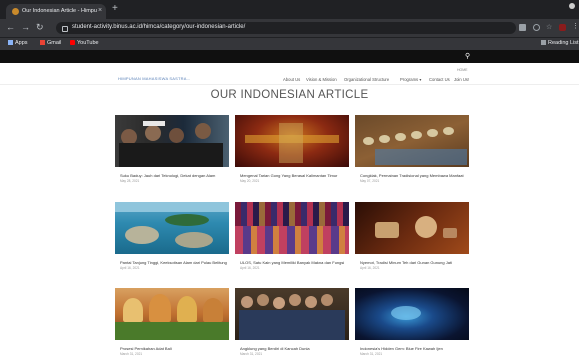  I want to click on nav-vision-mission: Vision & Mission, so click(321, 79).